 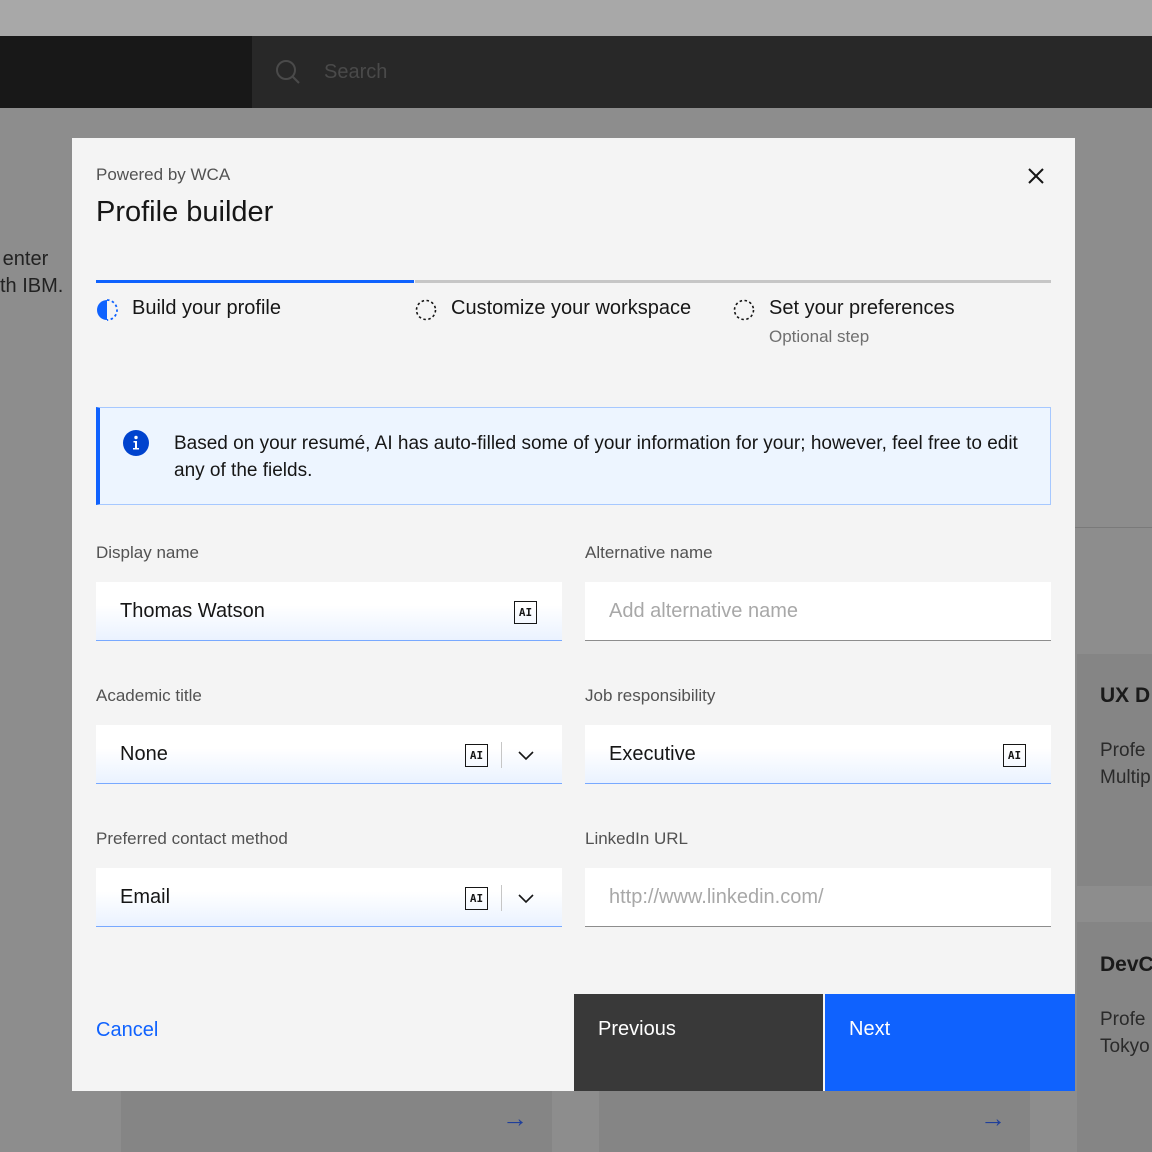 I want to click on job-responsibility-input, so click(x=818, y=754).